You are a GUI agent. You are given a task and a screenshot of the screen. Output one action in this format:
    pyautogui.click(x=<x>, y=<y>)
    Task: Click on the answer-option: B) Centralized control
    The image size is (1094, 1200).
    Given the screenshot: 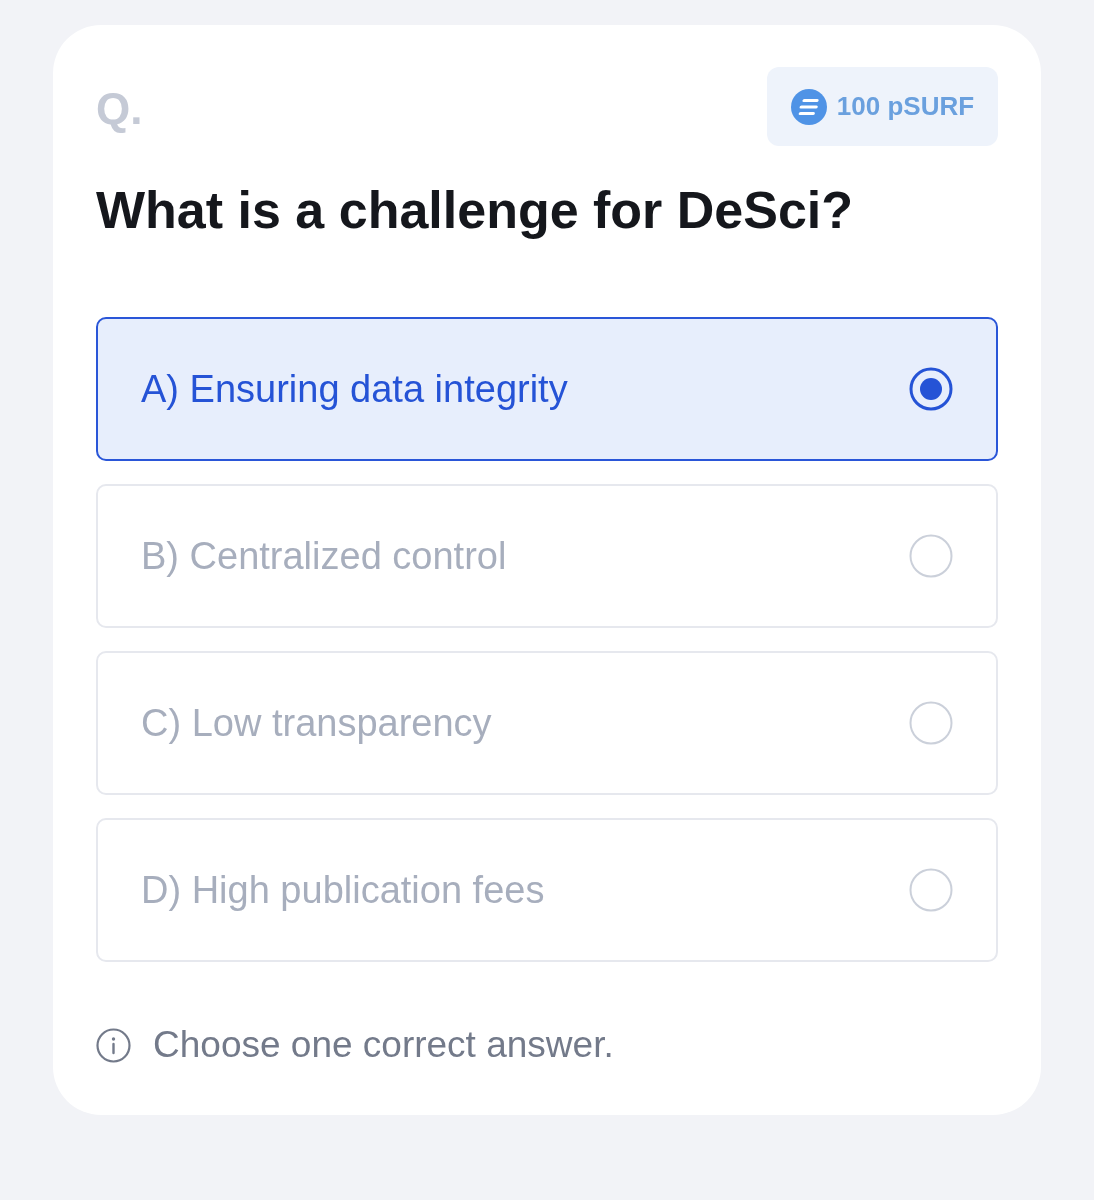 What is the action you would take?
    pyautogui.click(x=547, y=556)
    